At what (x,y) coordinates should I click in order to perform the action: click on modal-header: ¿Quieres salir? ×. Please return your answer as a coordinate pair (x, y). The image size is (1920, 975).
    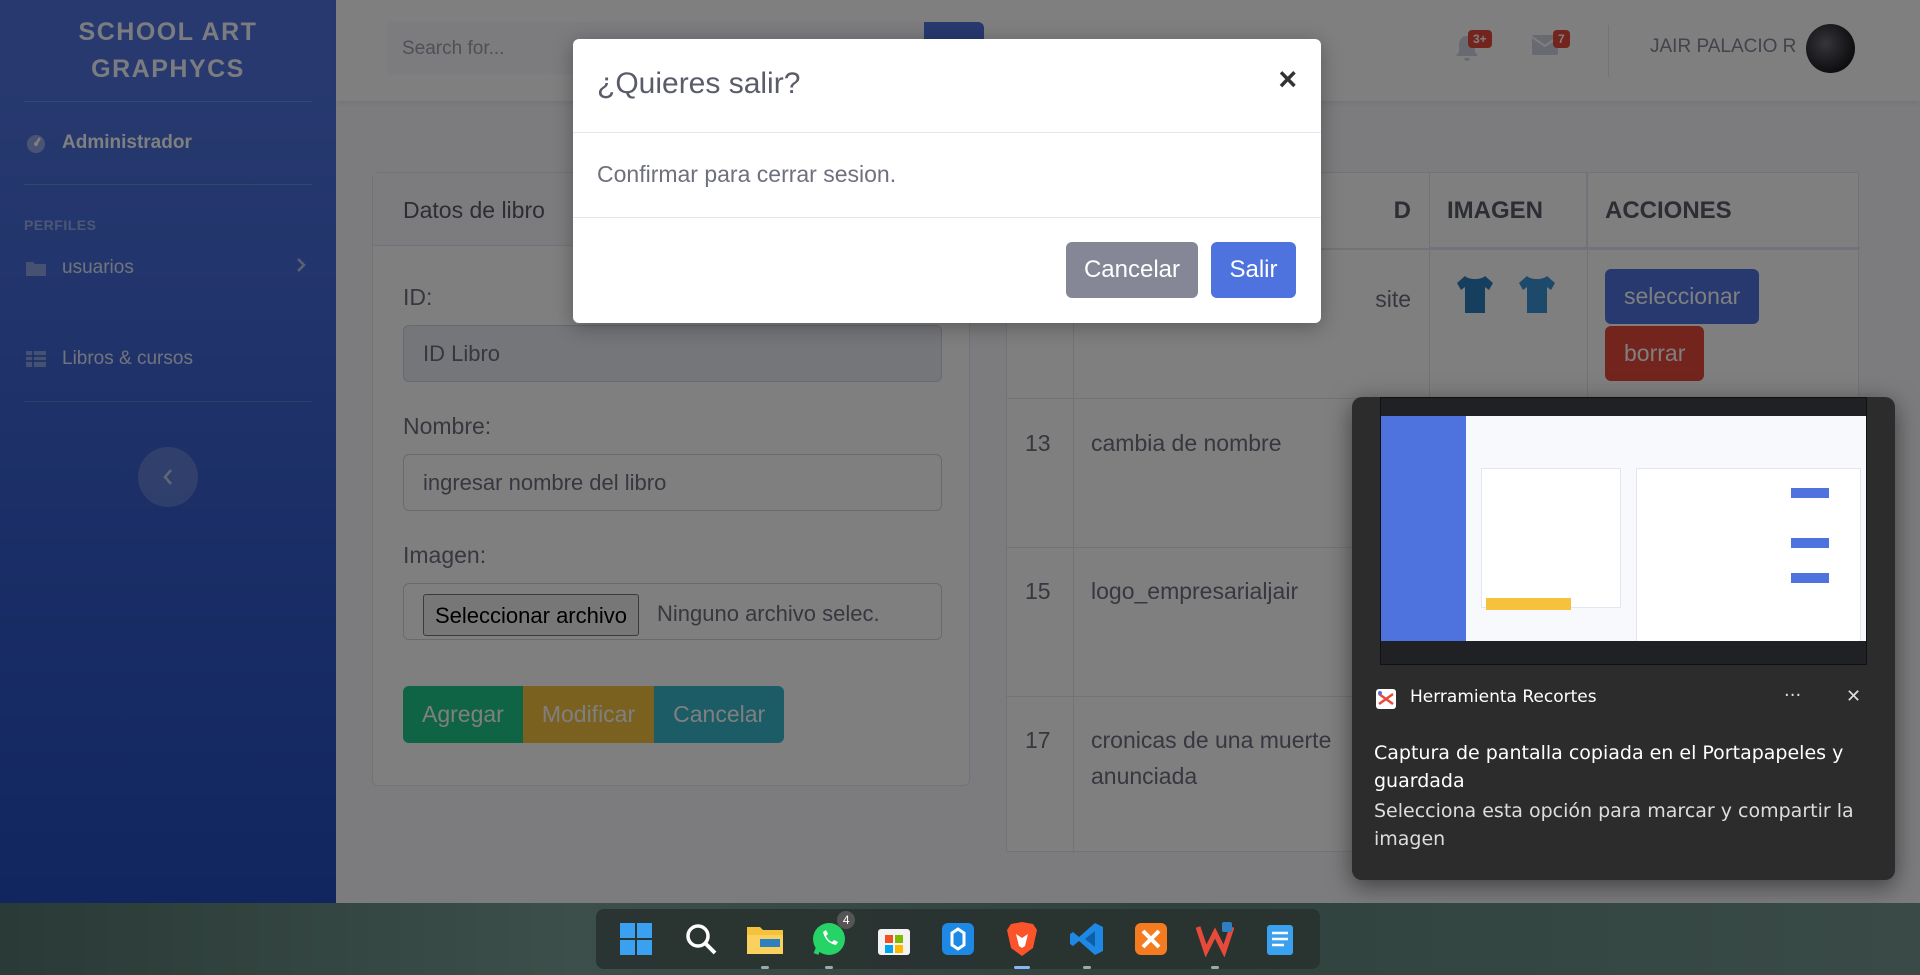
    Looking at the image, I should click on (947, 86).